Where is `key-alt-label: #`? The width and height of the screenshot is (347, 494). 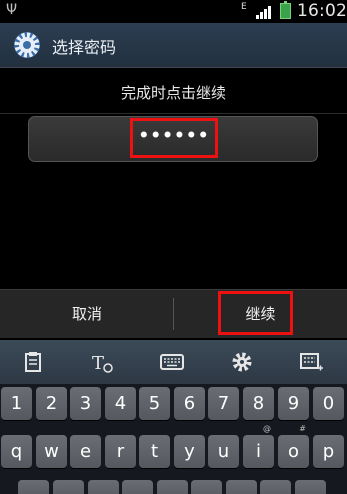
key-alt-label: # is located at coordinates (302, 428).